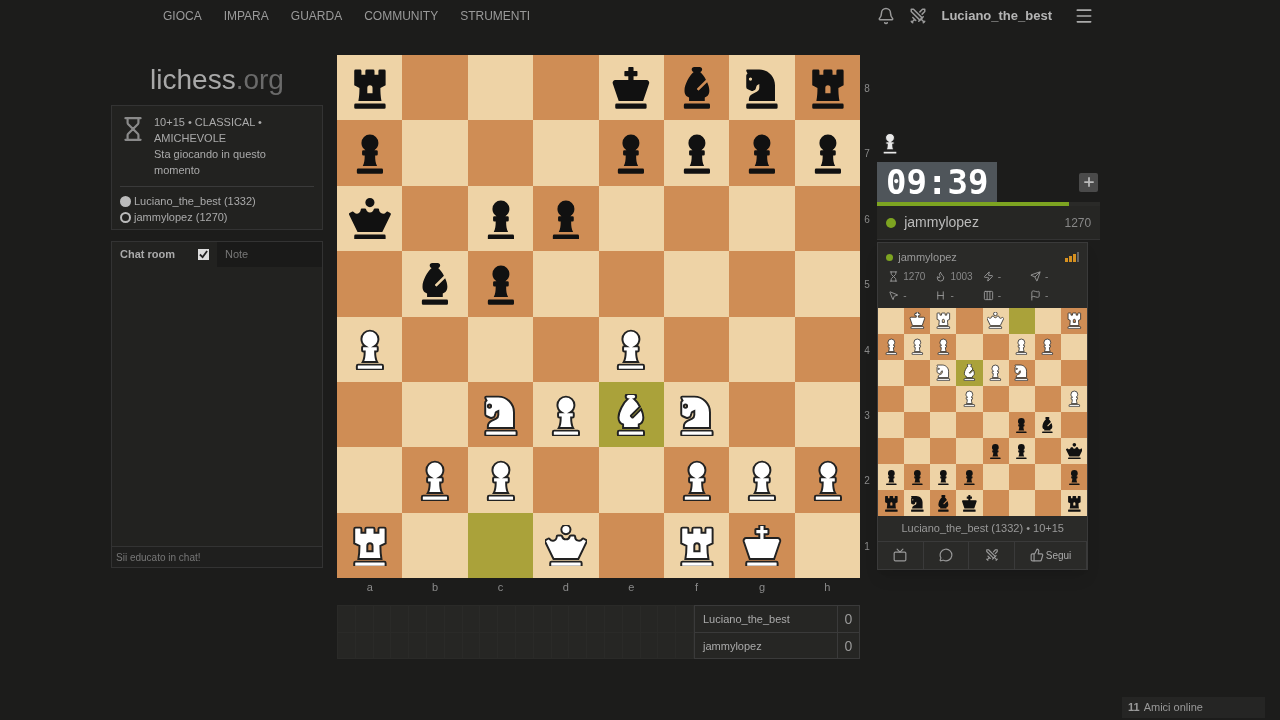  I want to click on thumbs-up-icon, so click(1036, 555).